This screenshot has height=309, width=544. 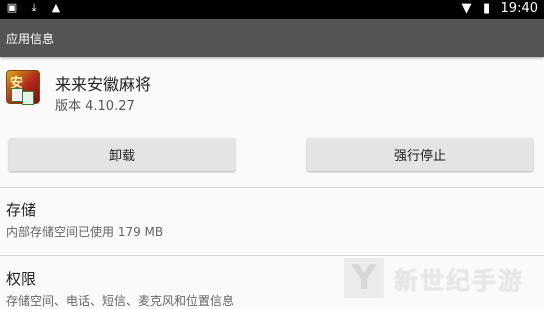 I want to click on app-icon: 安, so click(x=23, y=87).